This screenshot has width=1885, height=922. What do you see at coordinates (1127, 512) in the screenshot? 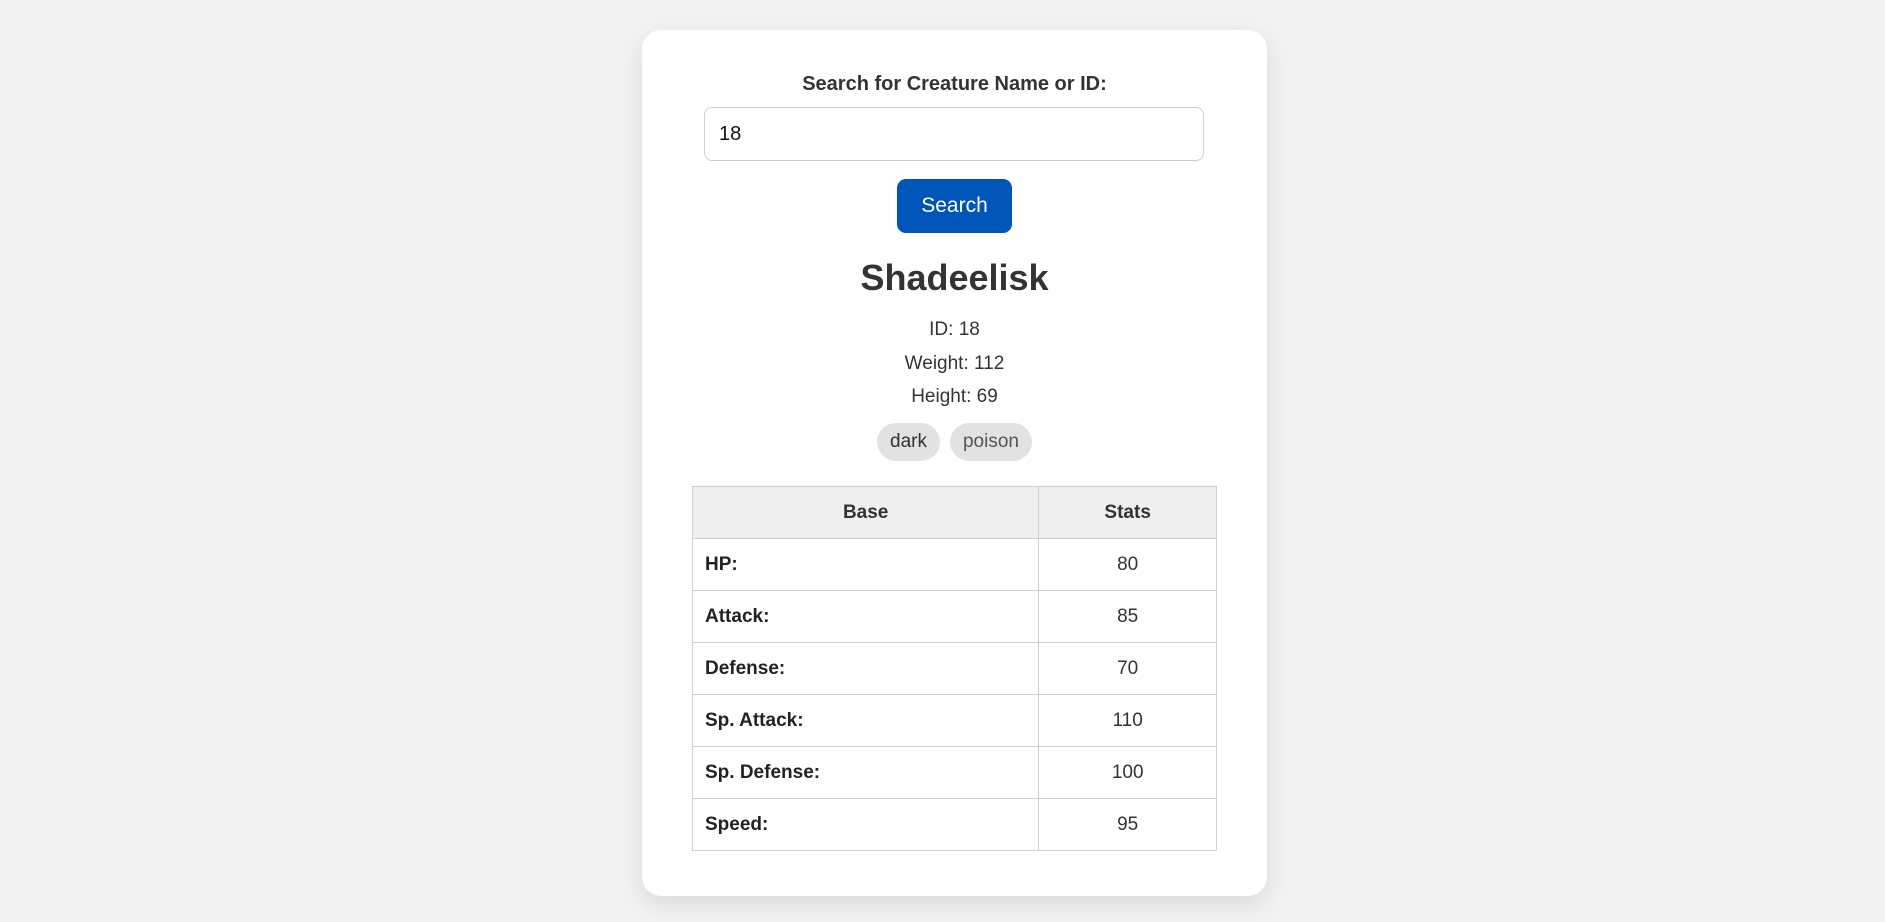
I see `header-stats: Stats` at bounding box center [1127, 512].